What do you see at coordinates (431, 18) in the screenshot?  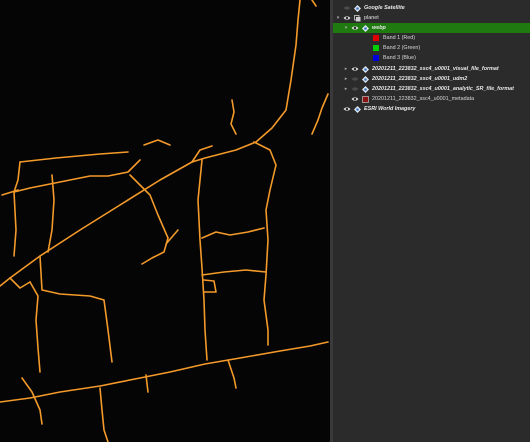 I see `layer-row-planet: ▾ planet` at bounding box center [431, 18].